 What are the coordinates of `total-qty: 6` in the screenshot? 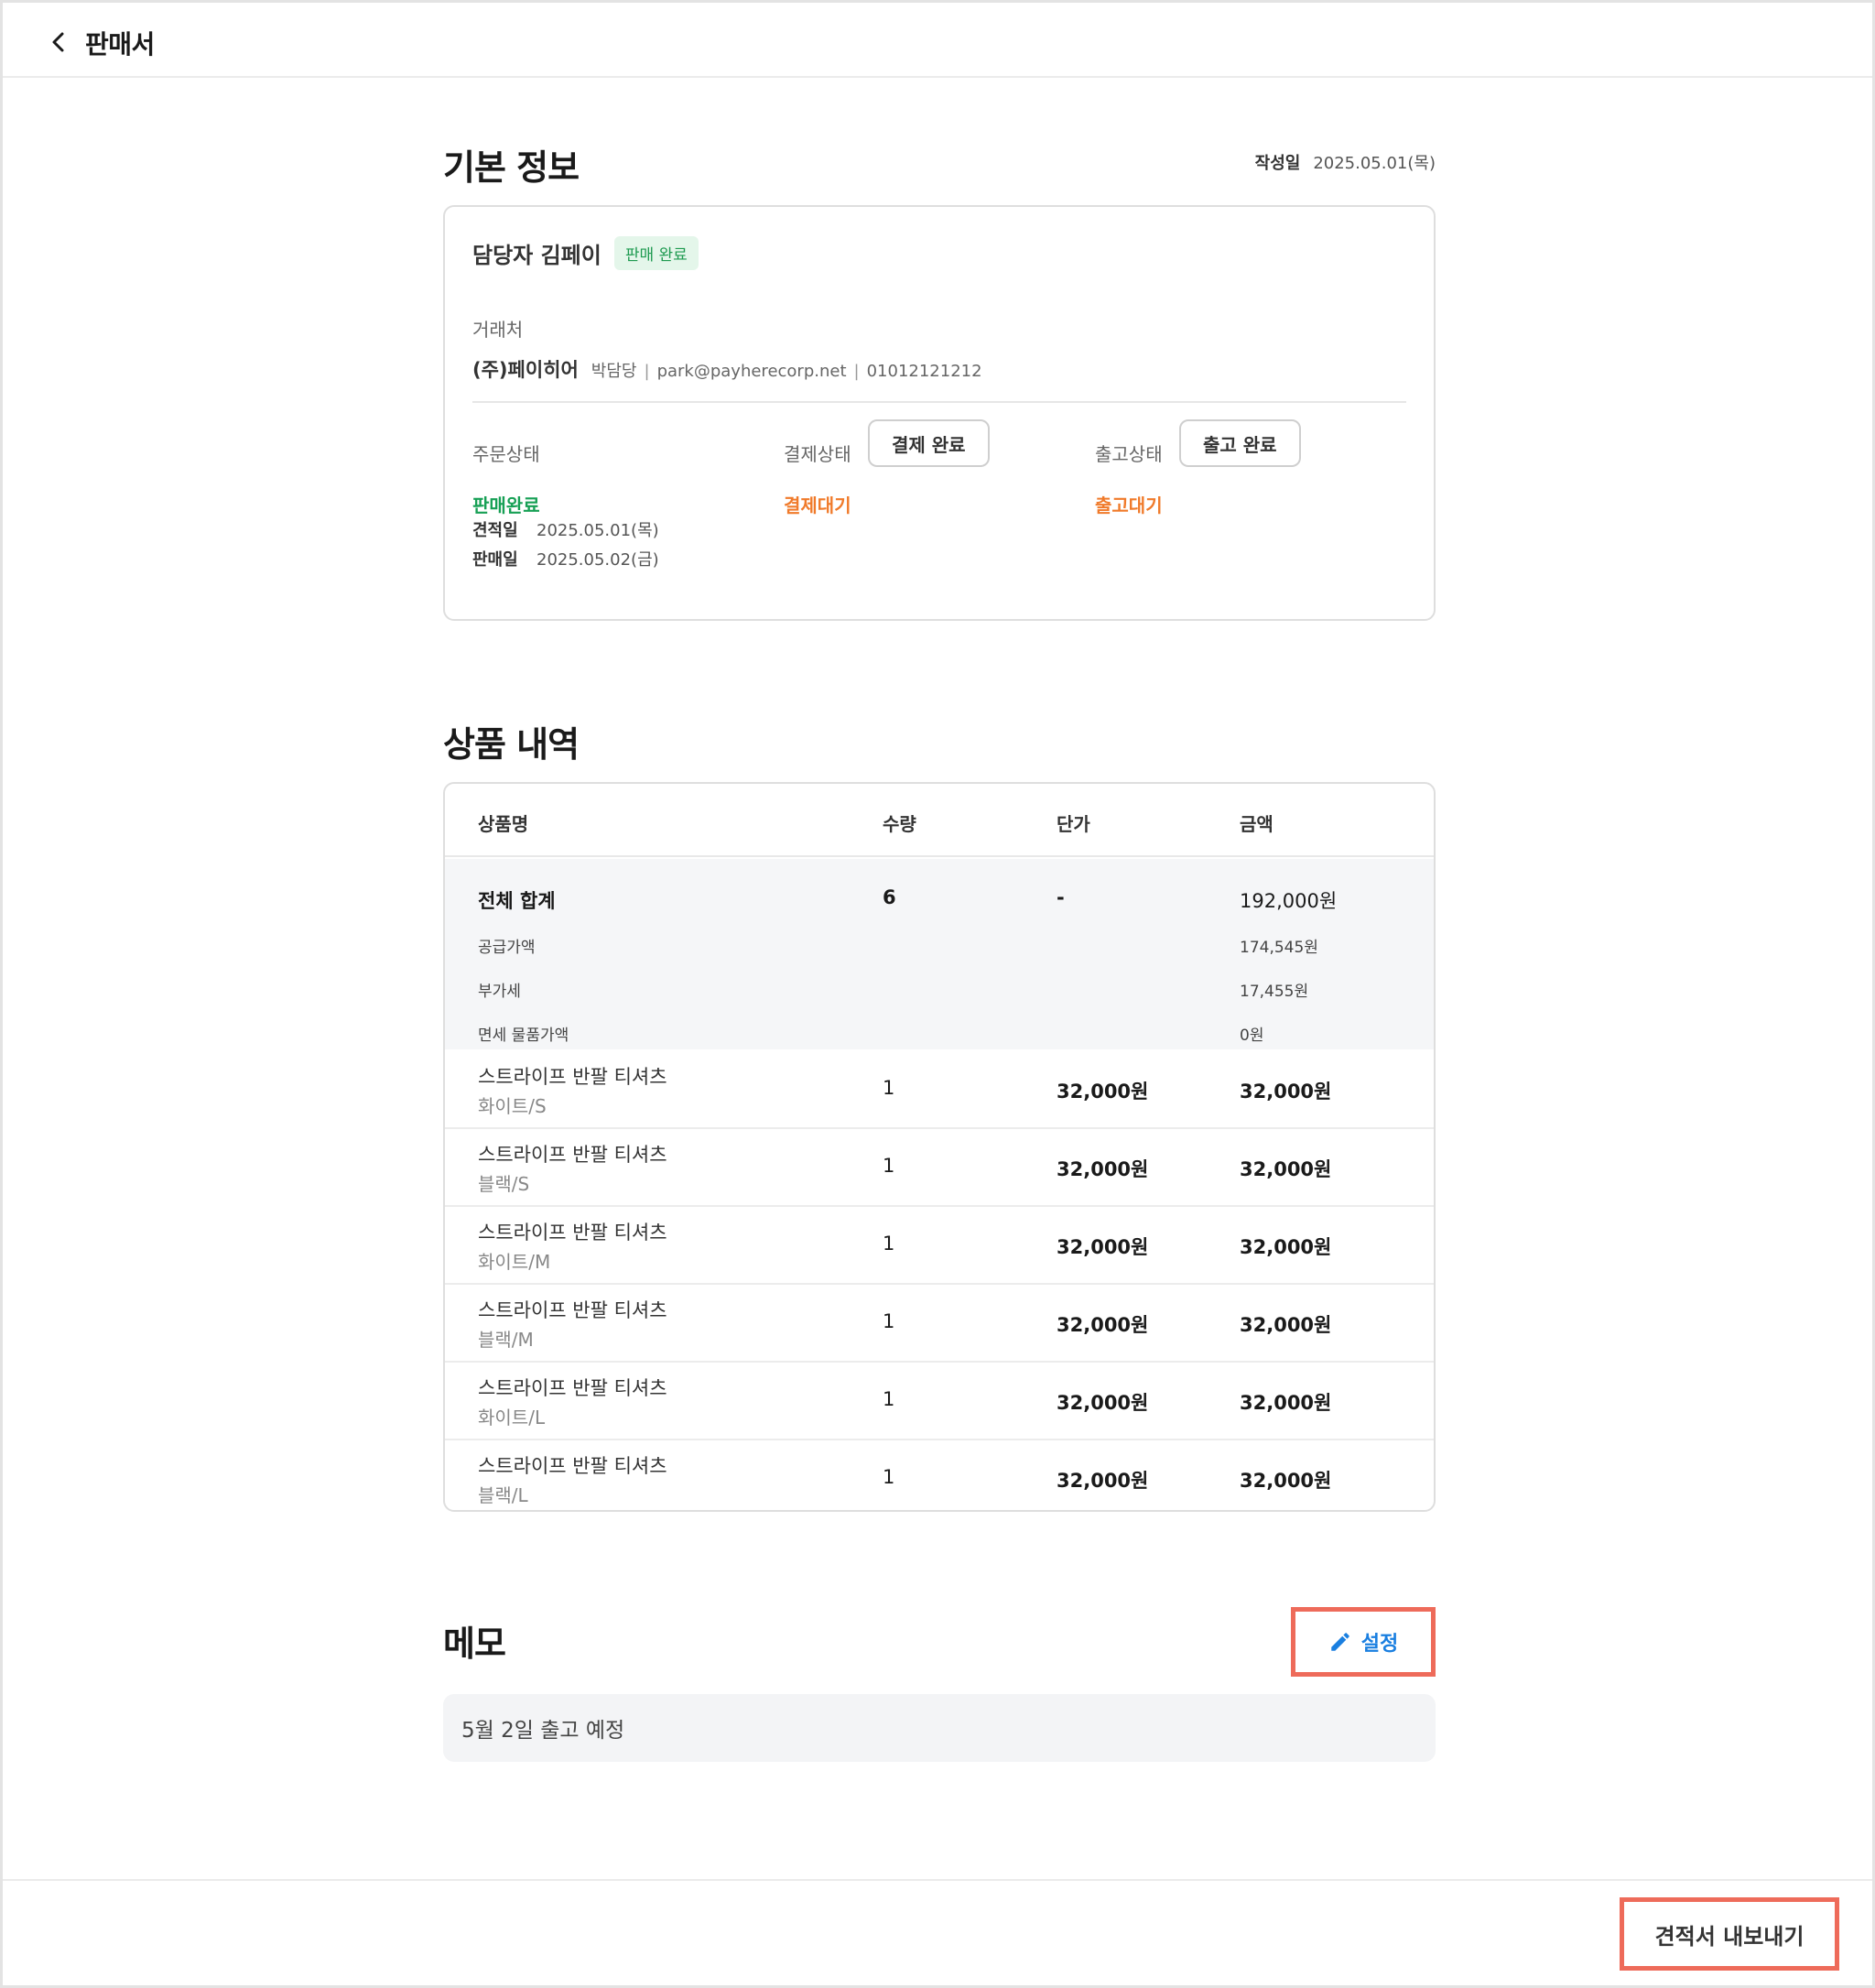 It's located at (890, 897).